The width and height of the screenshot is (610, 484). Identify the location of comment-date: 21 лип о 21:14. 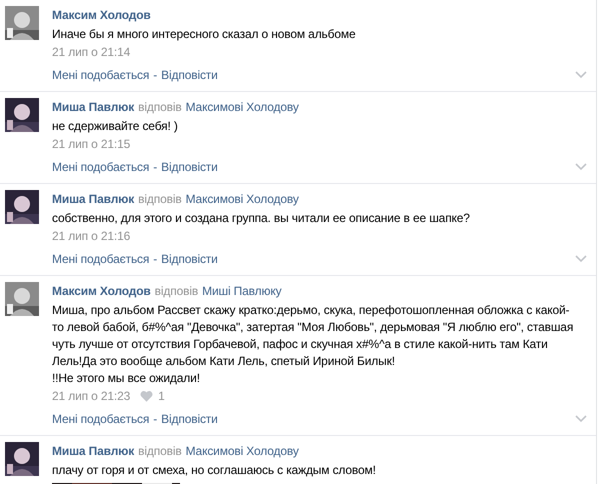
(91, 52).